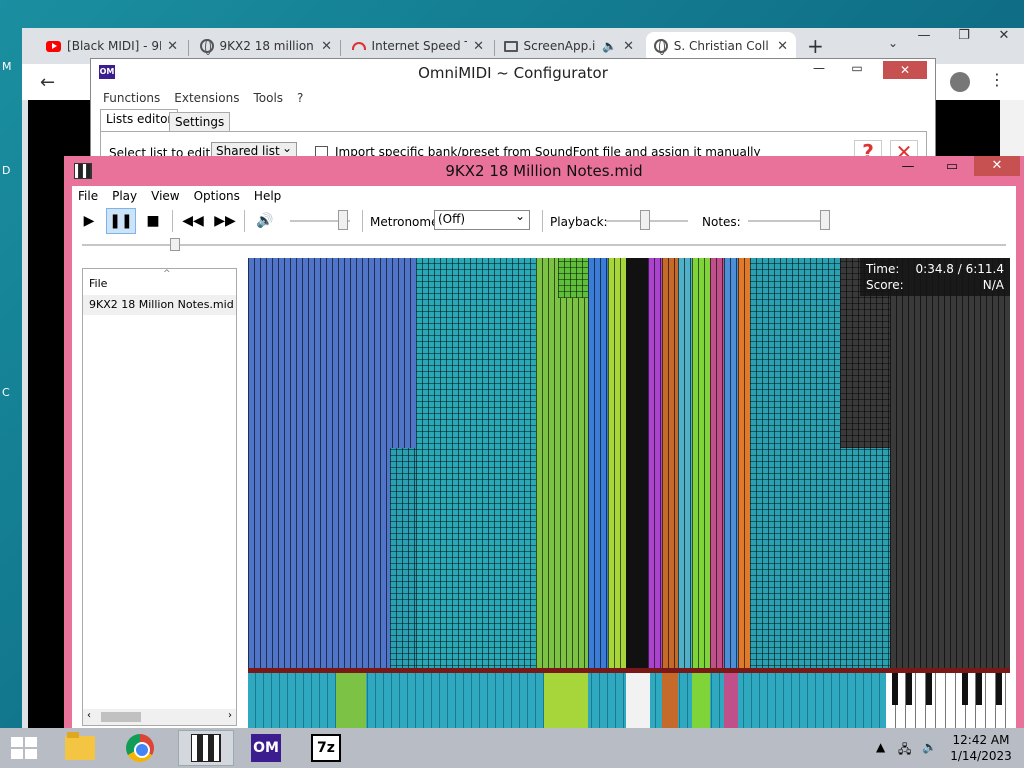 The width and height of the screenshot is (1024, 768). What do you see at coordinates (206, 748) in the screenshot?
I see `taskbar-piano-player` at bounding box center [206, 748].